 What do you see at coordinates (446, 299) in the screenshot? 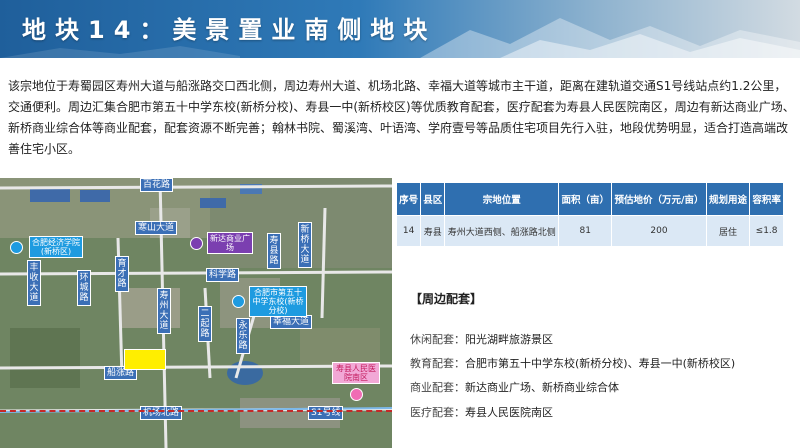
I see `facilities-title: 【周边配套】` at bounding box center [446, 299].